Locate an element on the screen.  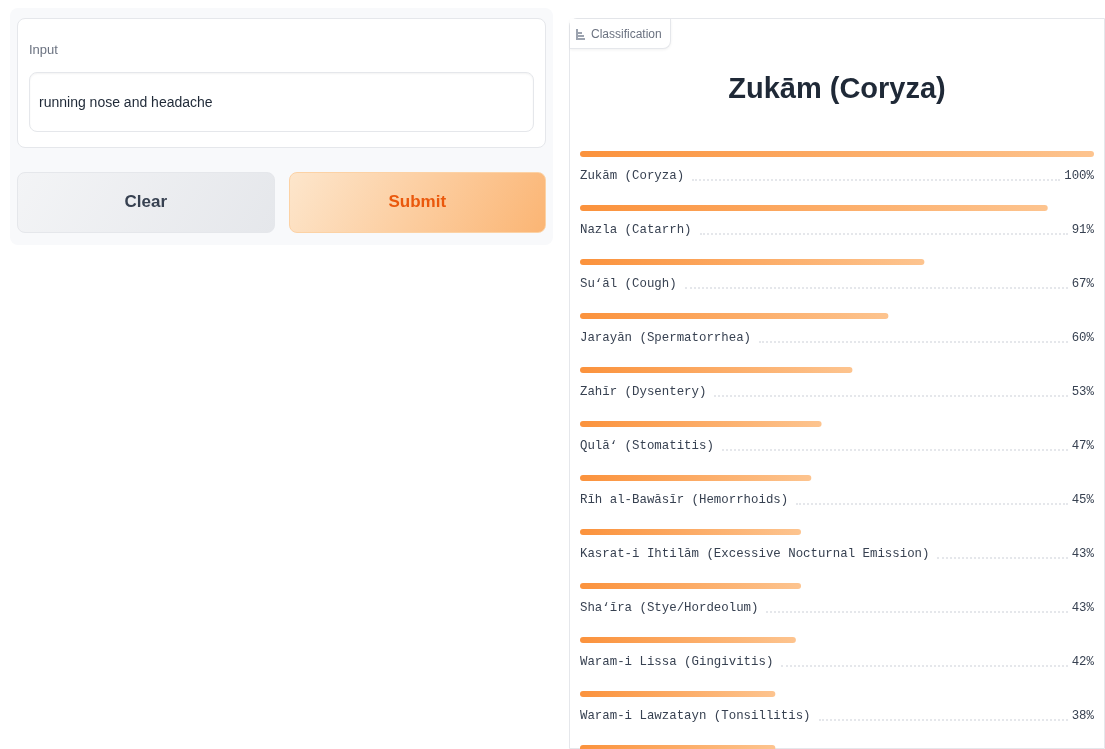
confidence-value: 67% is located at coordinates (1082, 284).